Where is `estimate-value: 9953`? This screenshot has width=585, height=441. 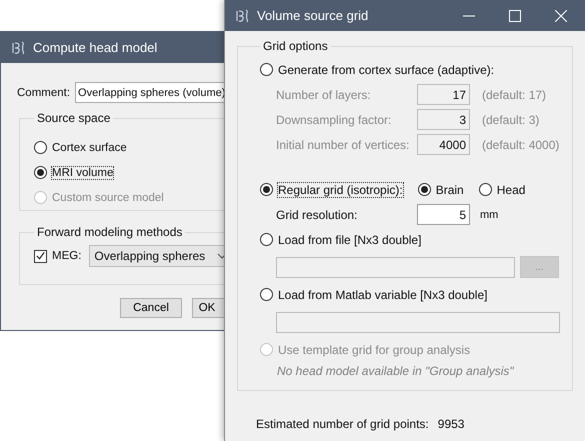 estimate-value: 9953 is located at coordinates (451, 424).